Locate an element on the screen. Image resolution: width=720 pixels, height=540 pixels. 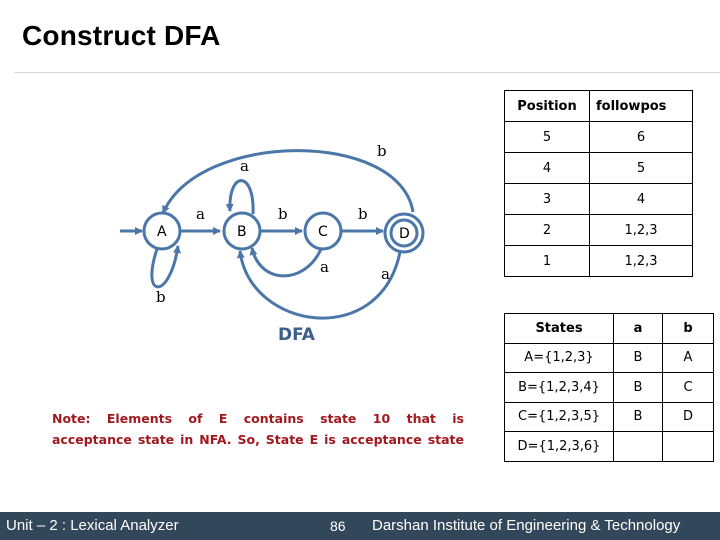
table-row: A={1,2,3} B A is located at coordinates (609, 357).